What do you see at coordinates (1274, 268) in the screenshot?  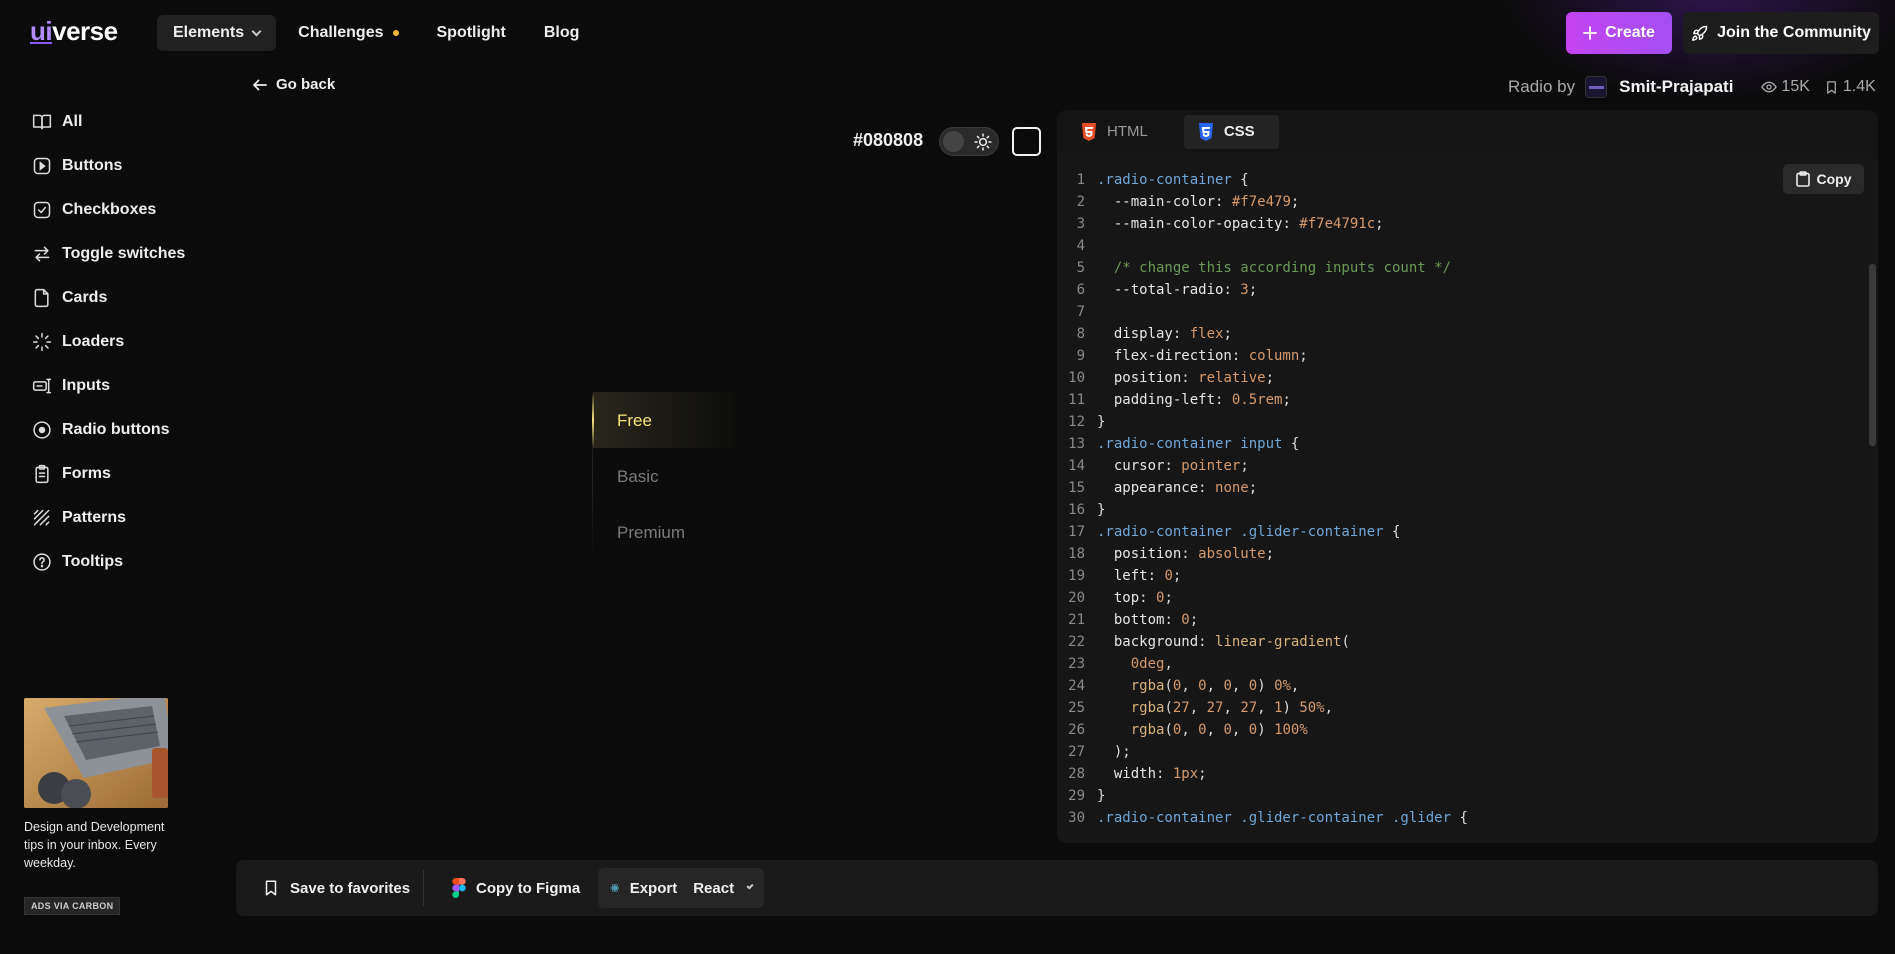 I see `code-text: /* change this according inputs count */` at bounding box center [1274, 268].